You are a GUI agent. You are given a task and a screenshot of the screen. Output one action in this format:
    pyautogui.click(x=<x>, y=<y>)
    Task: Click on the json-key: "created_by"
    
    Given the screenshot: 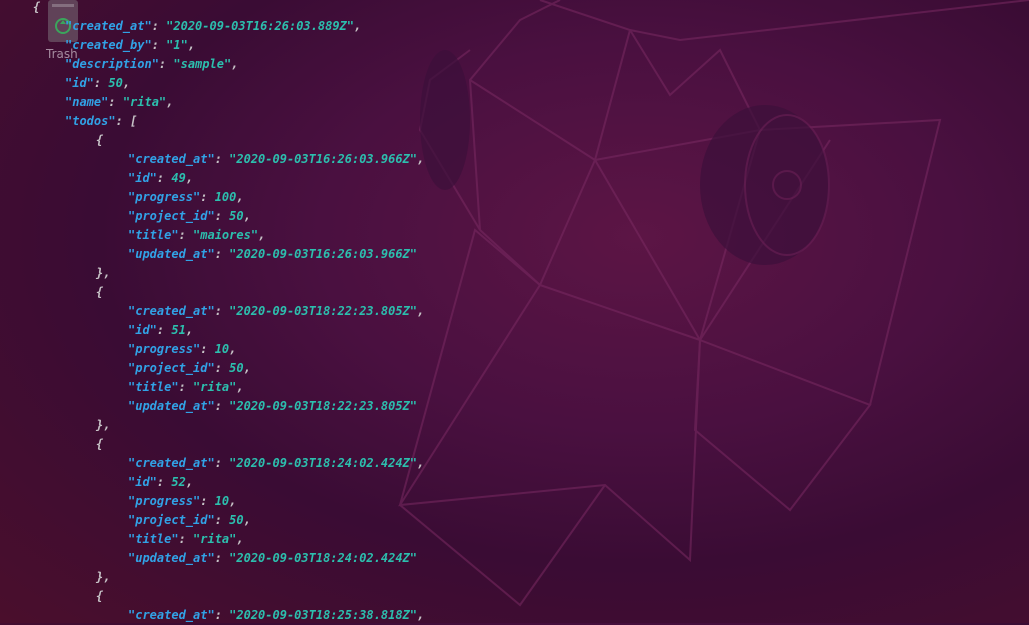 What is the action you would take?
    pyautogui.click(x=108, y=45)
    